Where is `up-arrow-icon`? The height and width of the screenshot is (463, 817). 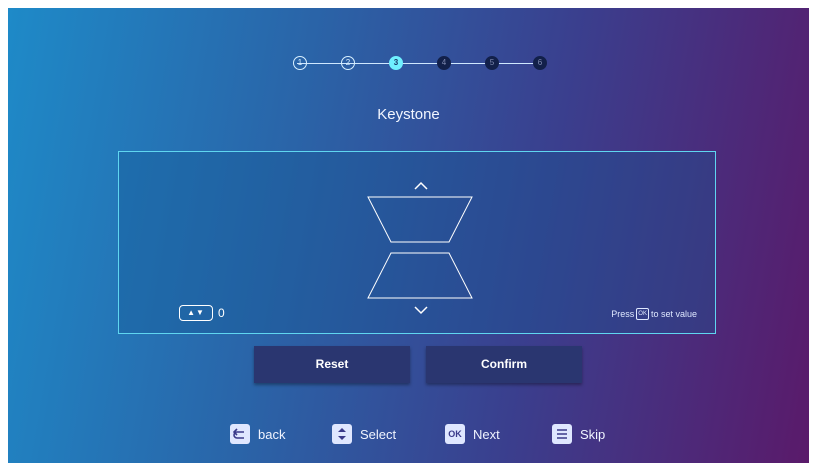
up-arrow-icon is located at coordinates (421, 185).